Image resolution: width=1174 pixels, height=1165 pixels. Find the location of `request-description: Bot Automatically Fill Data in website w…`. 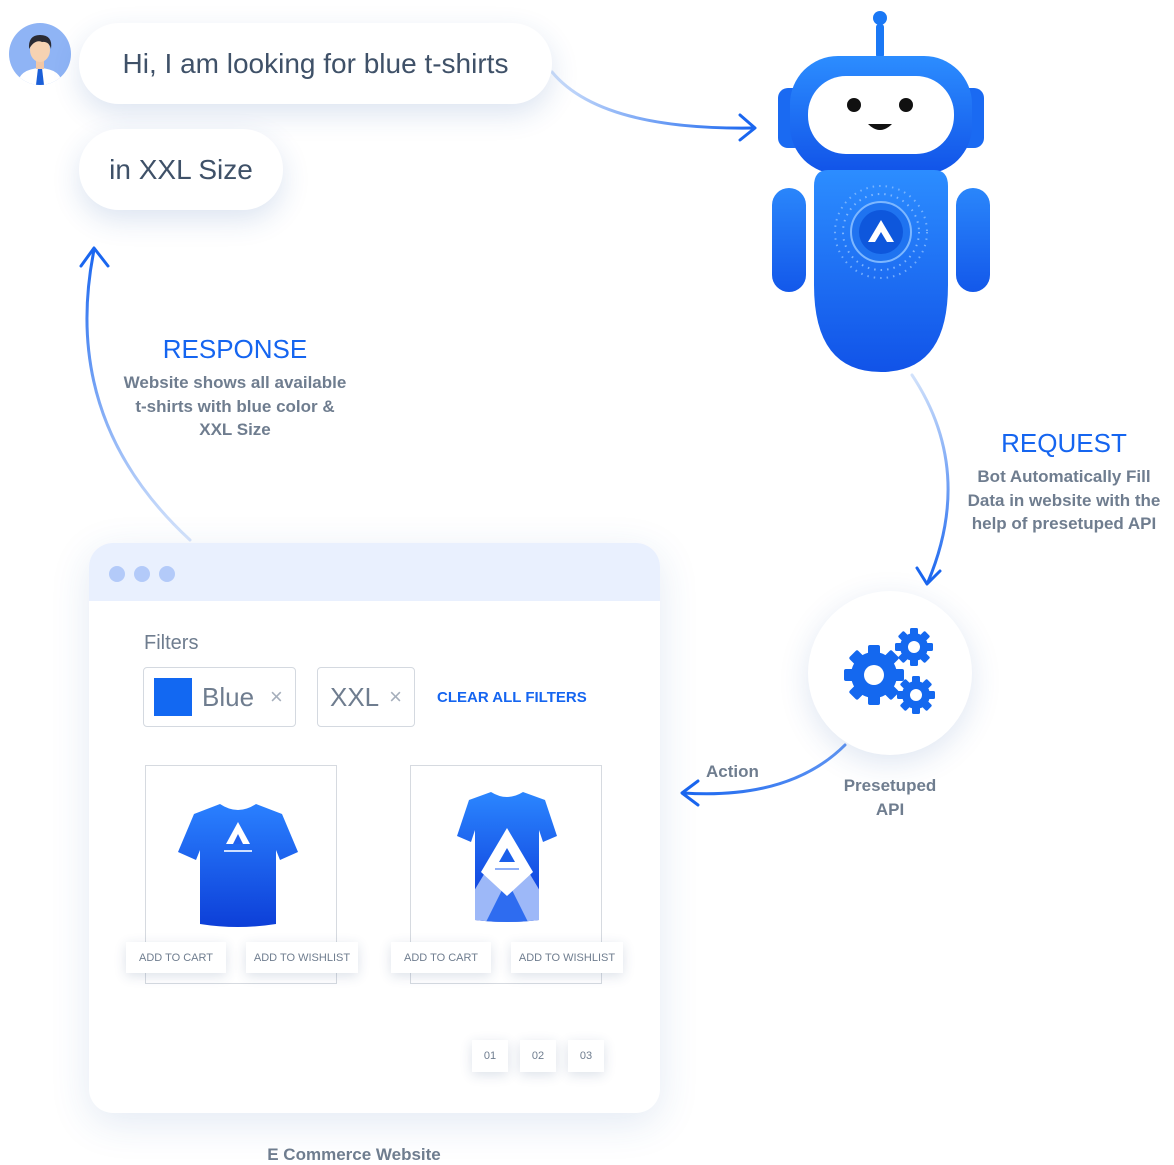

request-description: Bot Automatically Fill Data in website w… is located at coordinates (1064, 500).